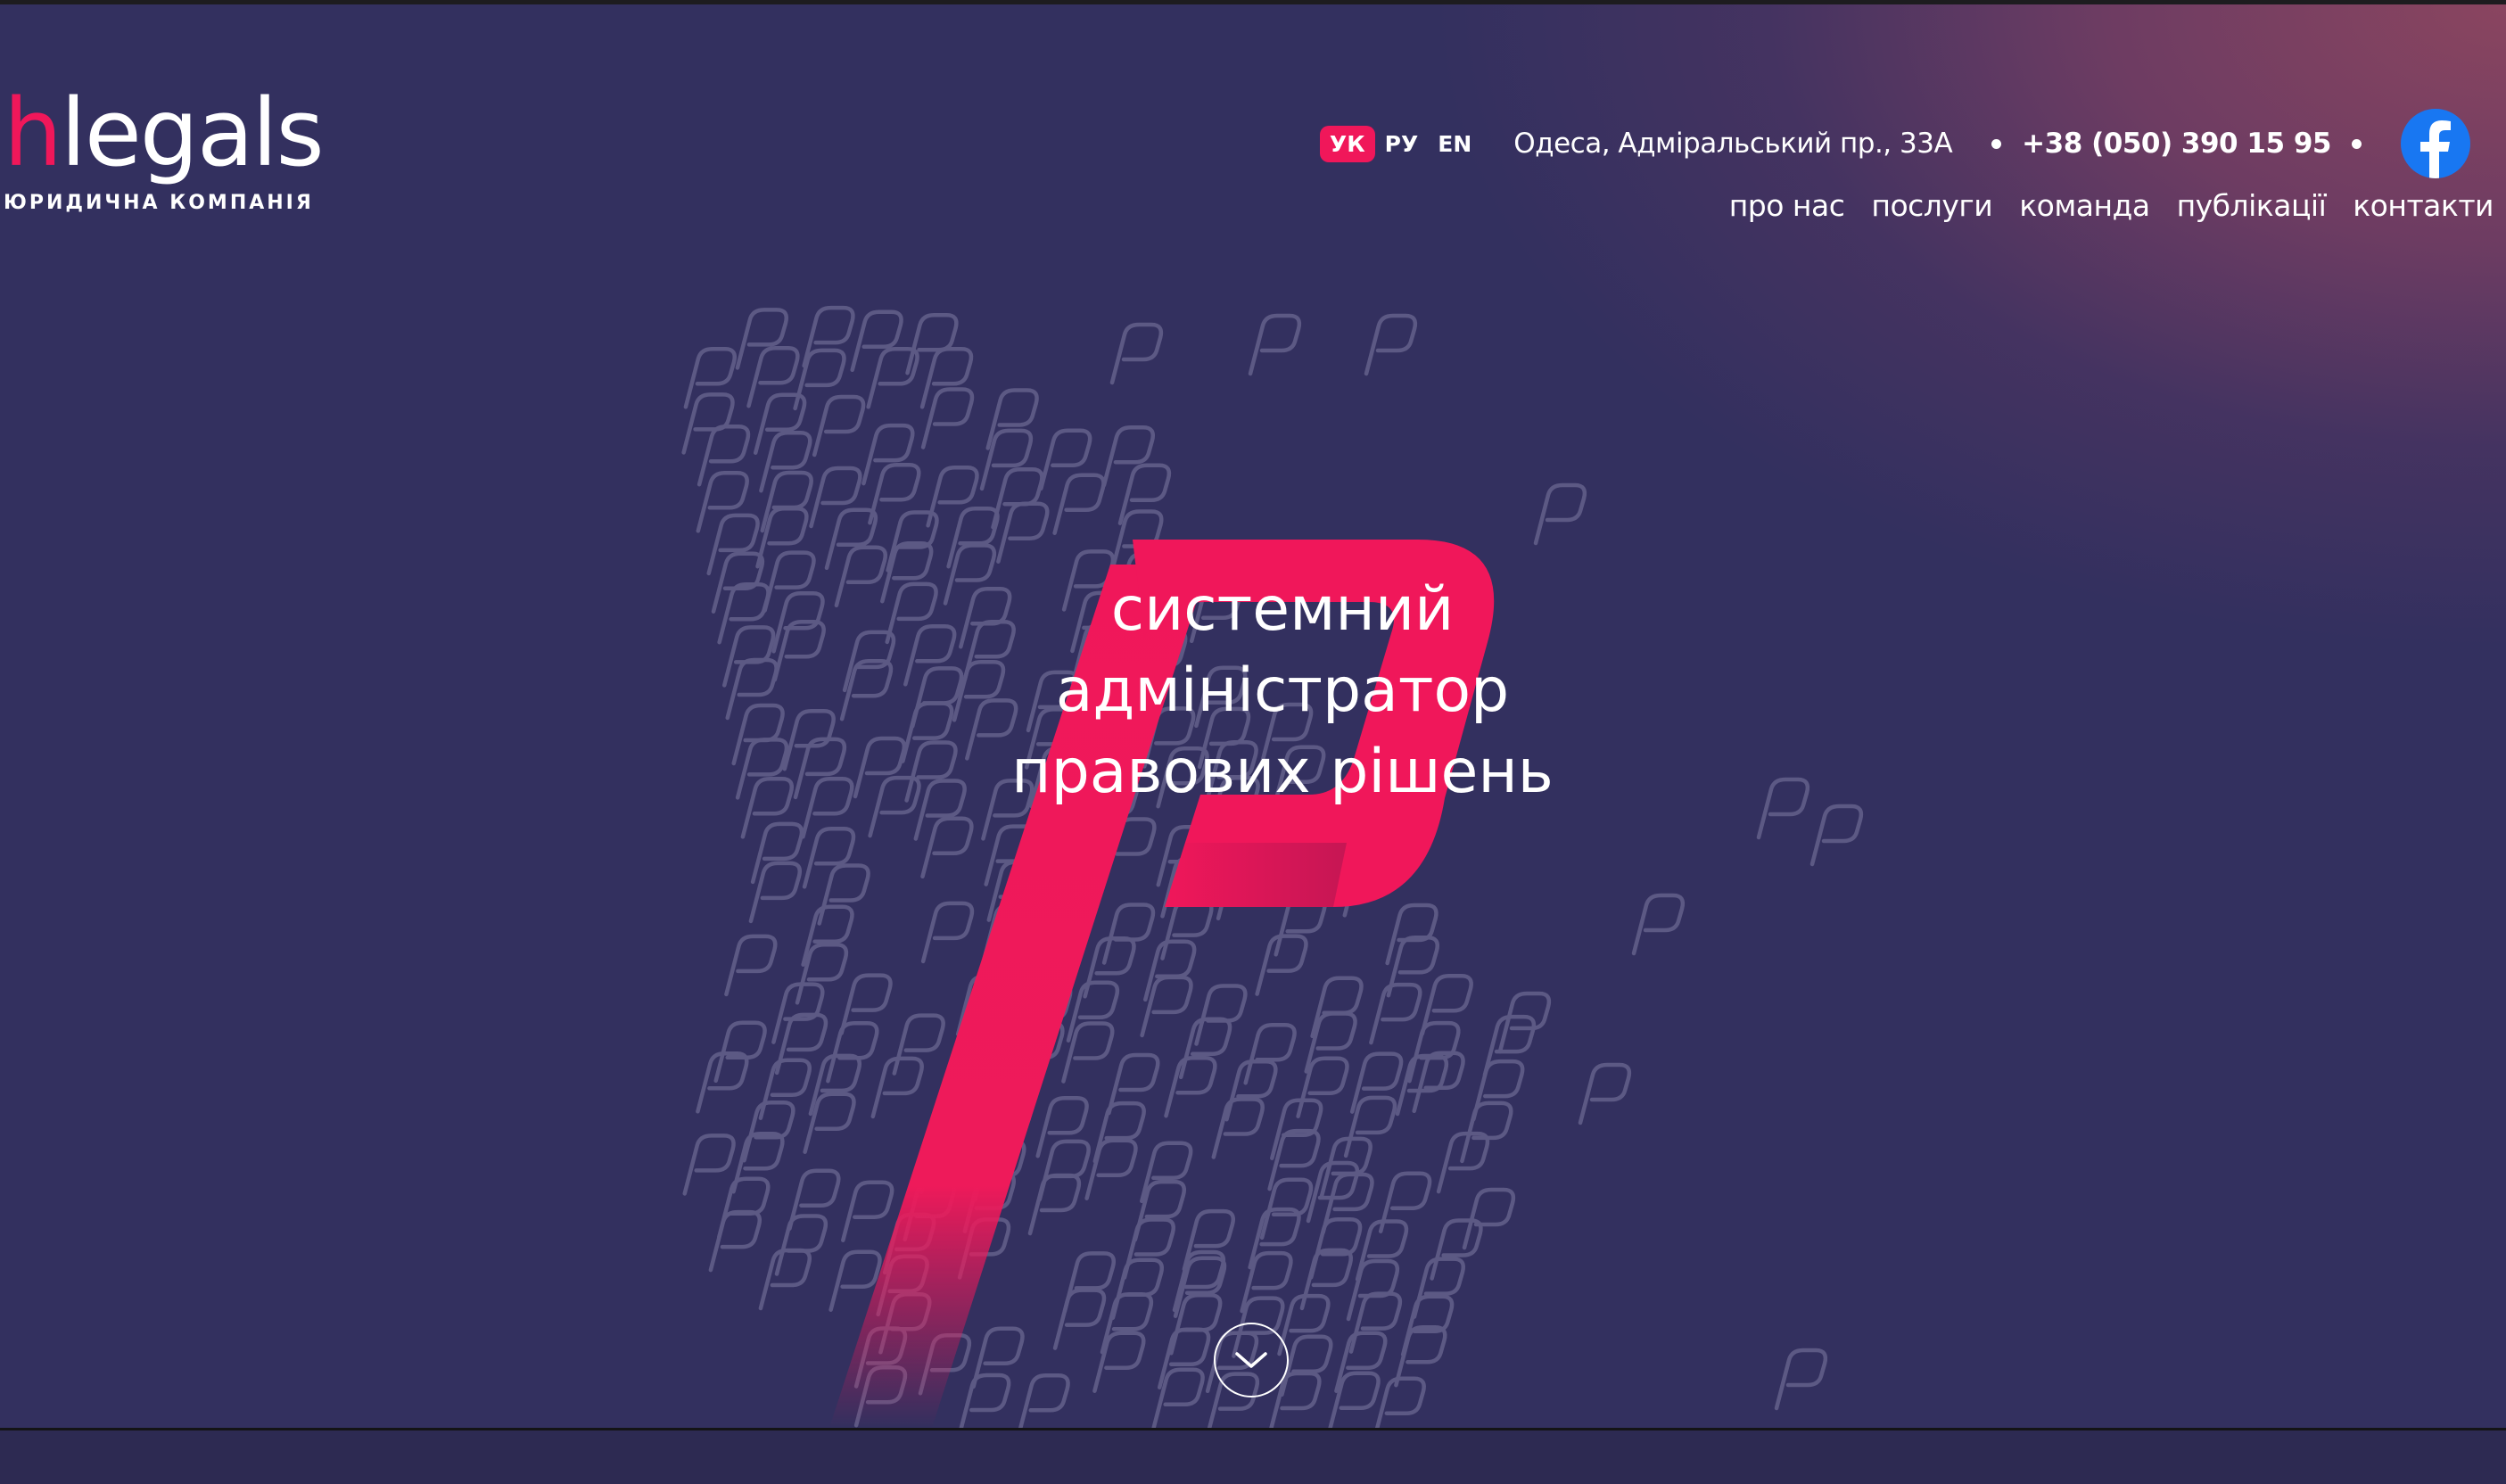  What do you see at coordinates (1282, 609) in the screenshot?
I see `headline-line-1: системний` at bounding box center [1282, 609].